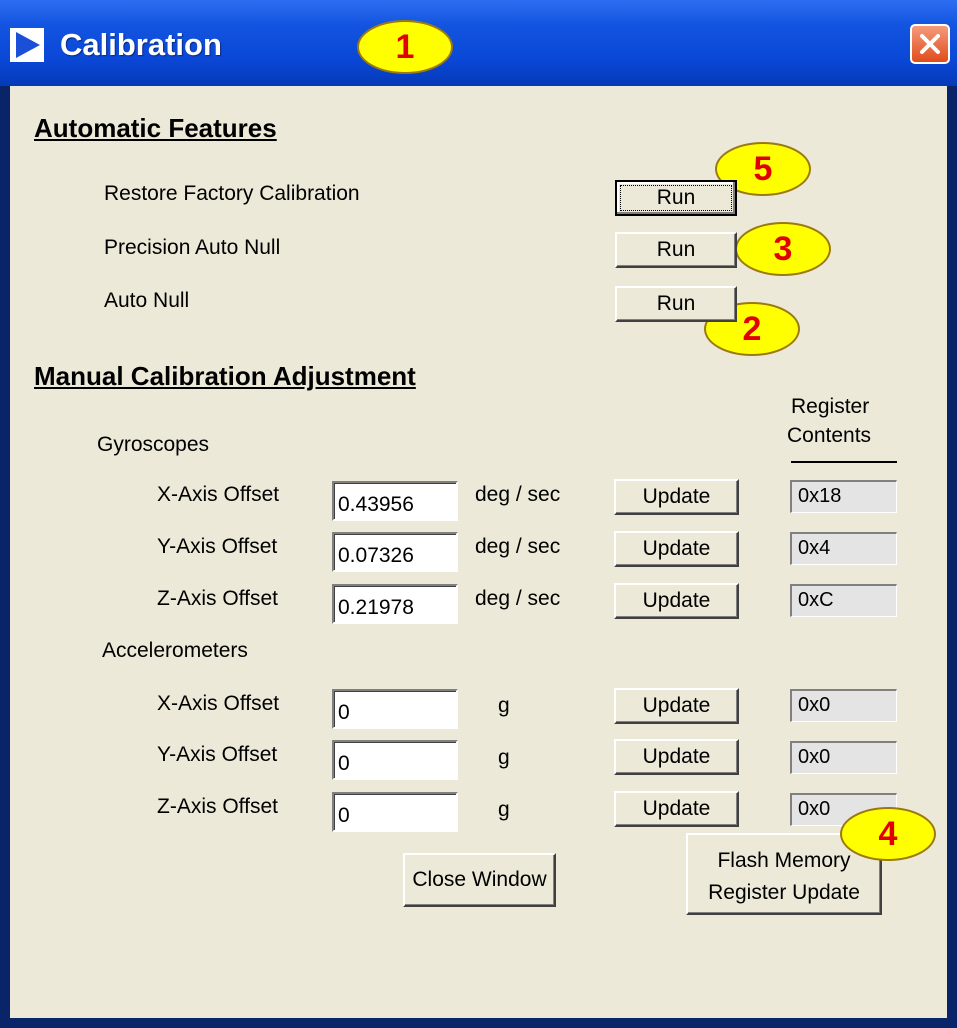 Image resolution: width=957 pixels, height=1028 pixels. Describe the element at coordinates (676, 497) in the screenshot. I see `gyro-x-update-button: Update` at that location.